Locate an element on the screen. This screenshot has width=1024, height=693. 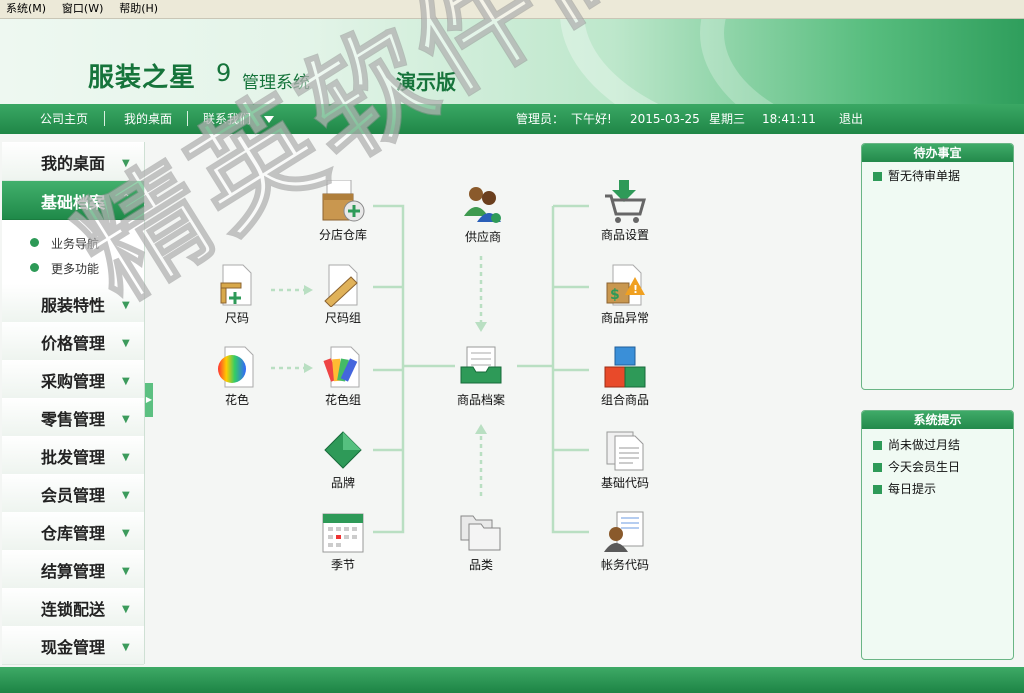
documents-icon is located at coordinates (625, 450).